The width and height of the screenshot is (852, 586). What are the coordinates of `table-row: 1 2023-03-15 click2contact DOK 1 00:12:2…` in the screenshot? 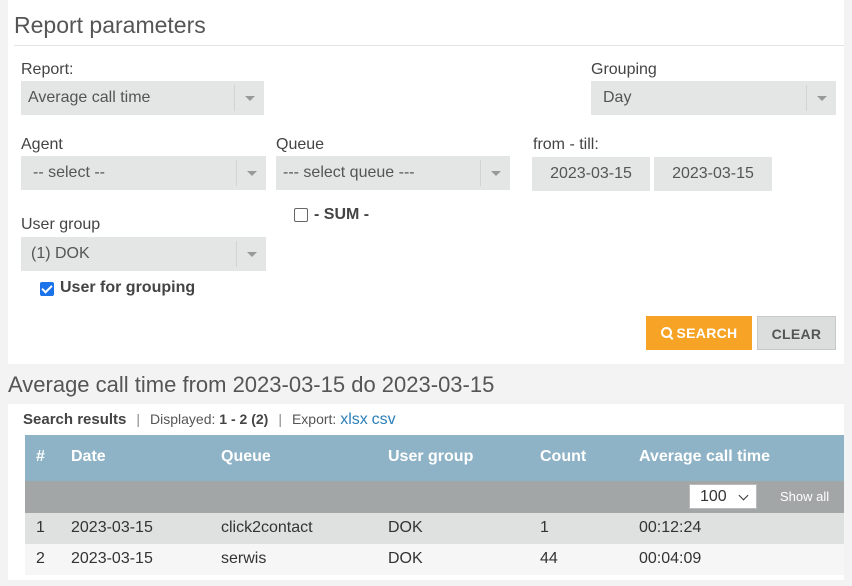 It's located at (434, 528).